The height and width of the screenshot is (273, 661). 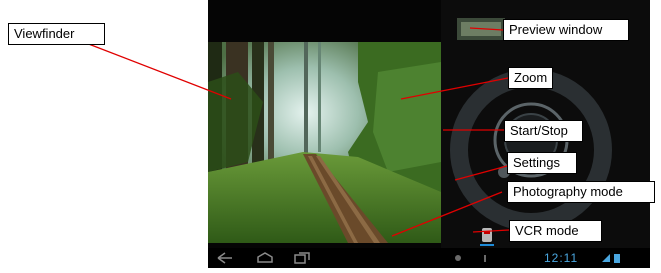 What do you see at coordinates (611, 258) in the screenshot?
I see `battery-icon` at bounding box center [611, 258].